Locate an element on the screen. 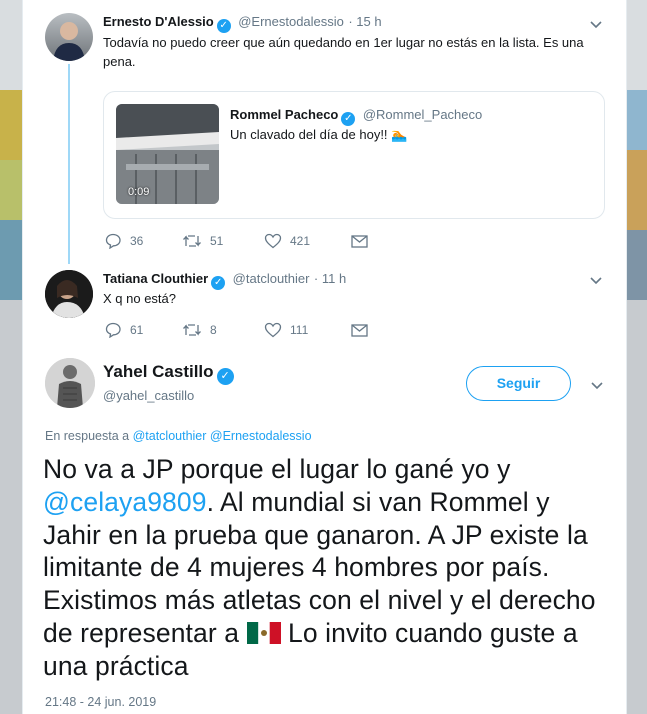 This screenshot has height=714, width=647. main-name: Yahel Castillo is located at coordinates (158, 371).